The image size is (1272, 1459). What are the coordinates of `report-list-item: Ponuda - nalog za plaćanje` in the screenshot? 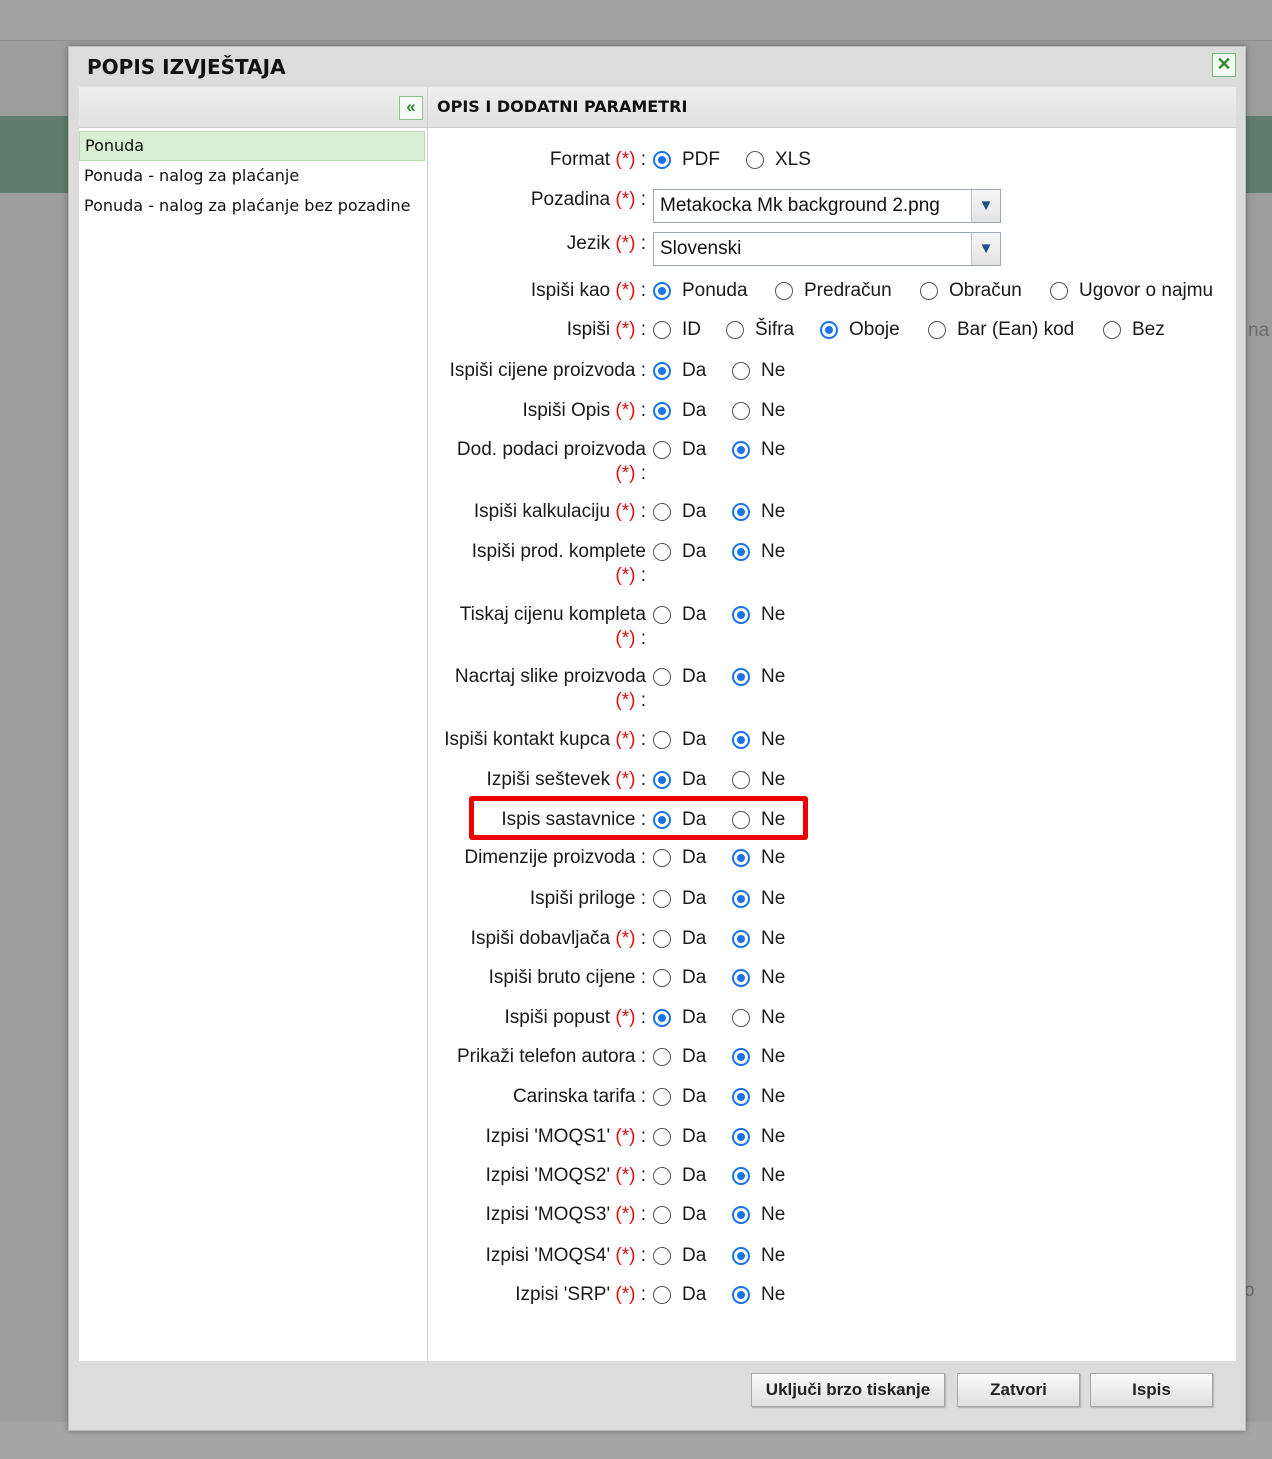 It's located at (252, 176).